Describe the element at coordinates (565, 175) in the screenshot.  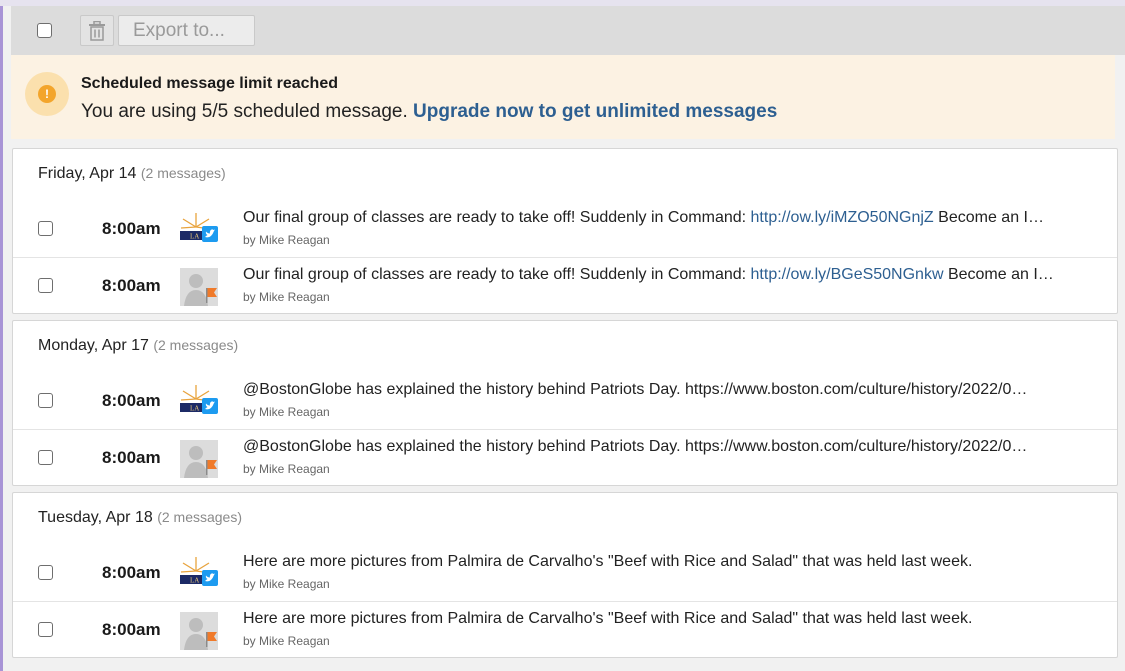
I see `date-group-header: Friday, Apr 14 (2 messages)` at that location.